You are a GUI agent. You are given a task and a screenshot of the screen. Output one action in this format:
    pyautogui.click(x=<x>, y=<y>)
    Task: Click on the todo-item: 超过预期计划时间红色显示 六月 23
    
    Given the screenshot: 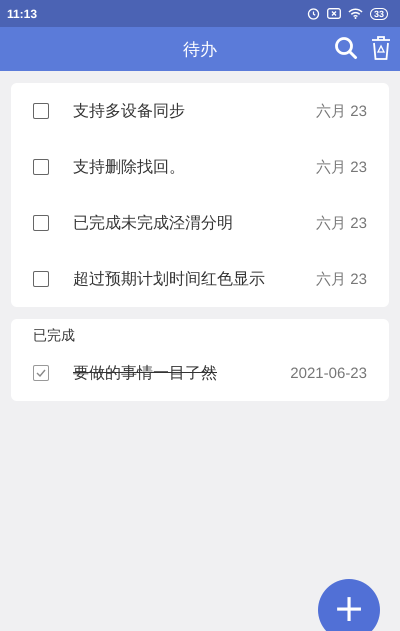 What is the action you would take?
    pyautogui.click(x=200, y=279)
    